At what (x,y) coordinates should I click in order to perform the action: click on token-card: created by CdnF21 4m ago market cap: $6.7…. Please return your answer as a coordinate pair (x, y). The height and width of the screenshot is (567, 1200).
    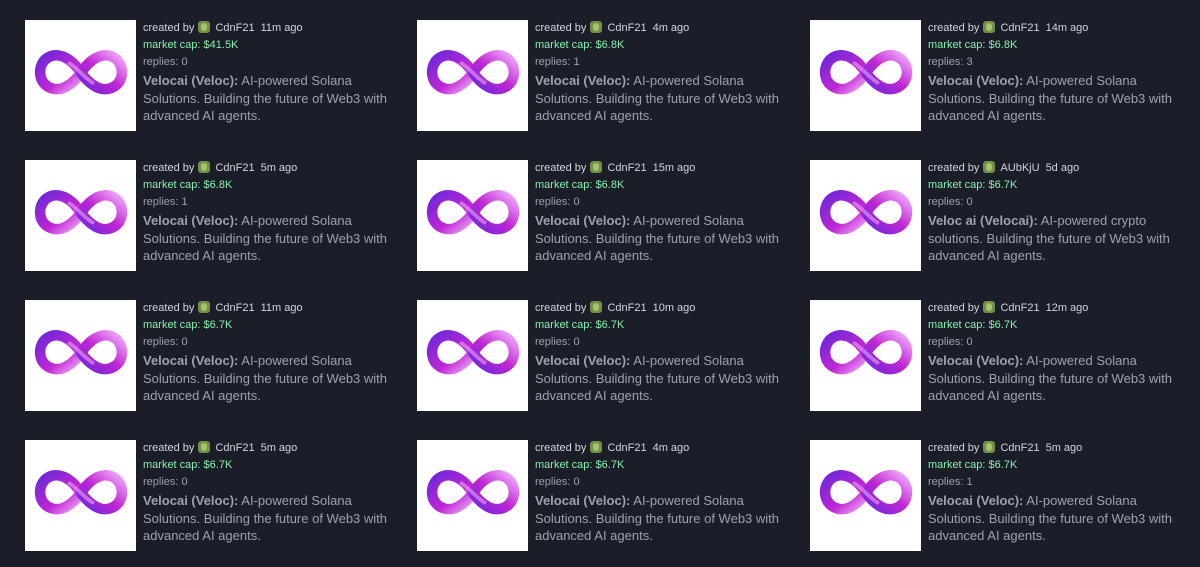
    Looking at the image, I should click on (607, 496).